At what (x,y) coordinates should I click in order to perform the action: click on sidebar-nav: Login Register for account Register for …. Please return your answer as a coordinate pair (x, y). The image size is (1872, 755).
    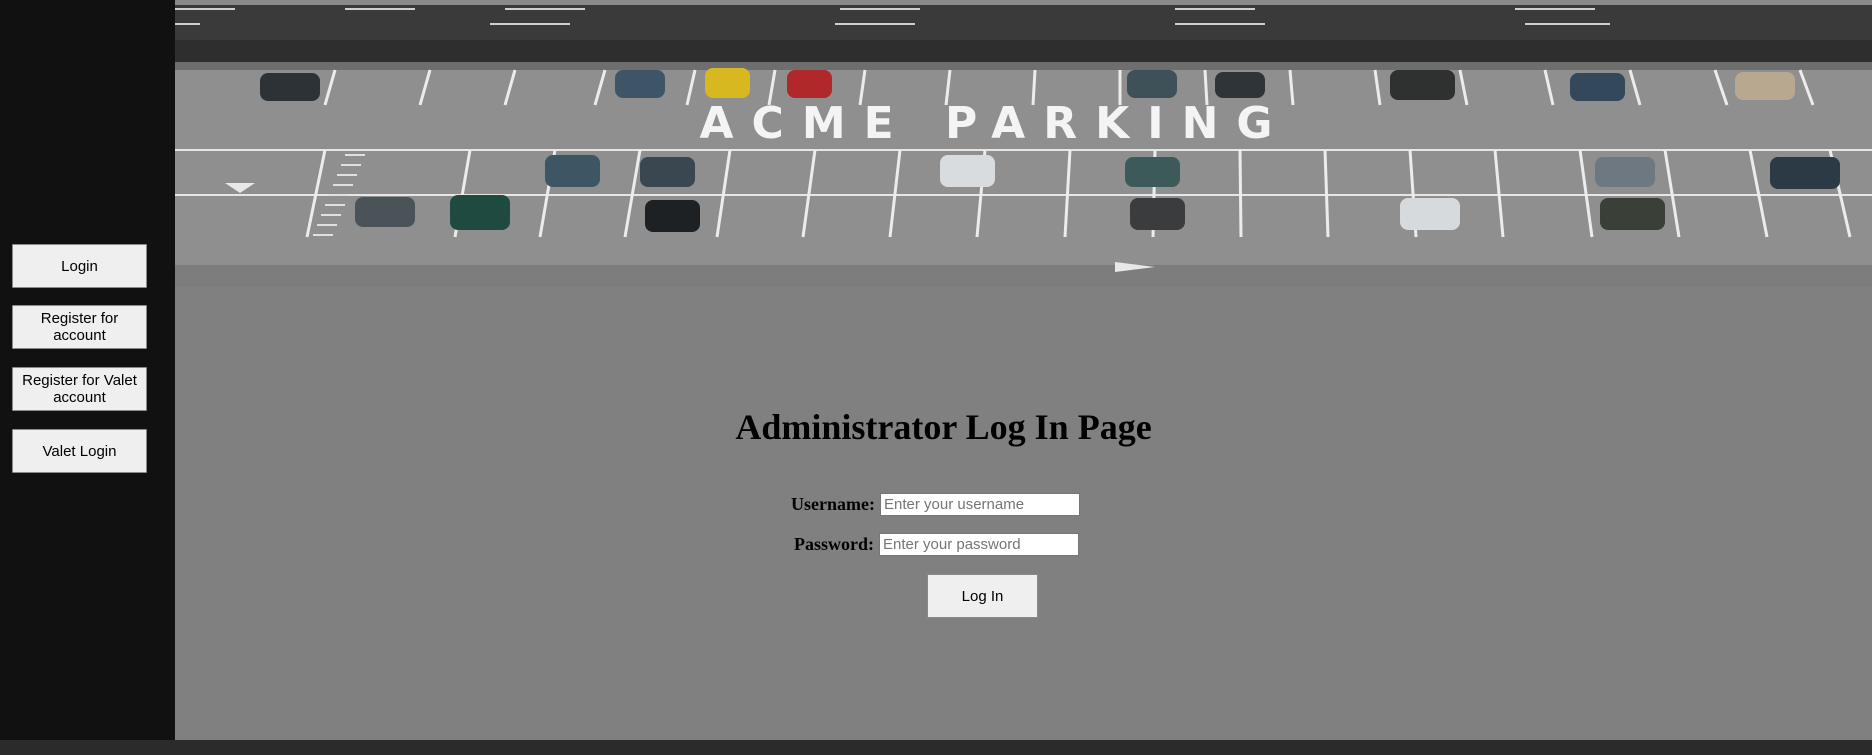
    Looking at the image, I should click on (87, 370).